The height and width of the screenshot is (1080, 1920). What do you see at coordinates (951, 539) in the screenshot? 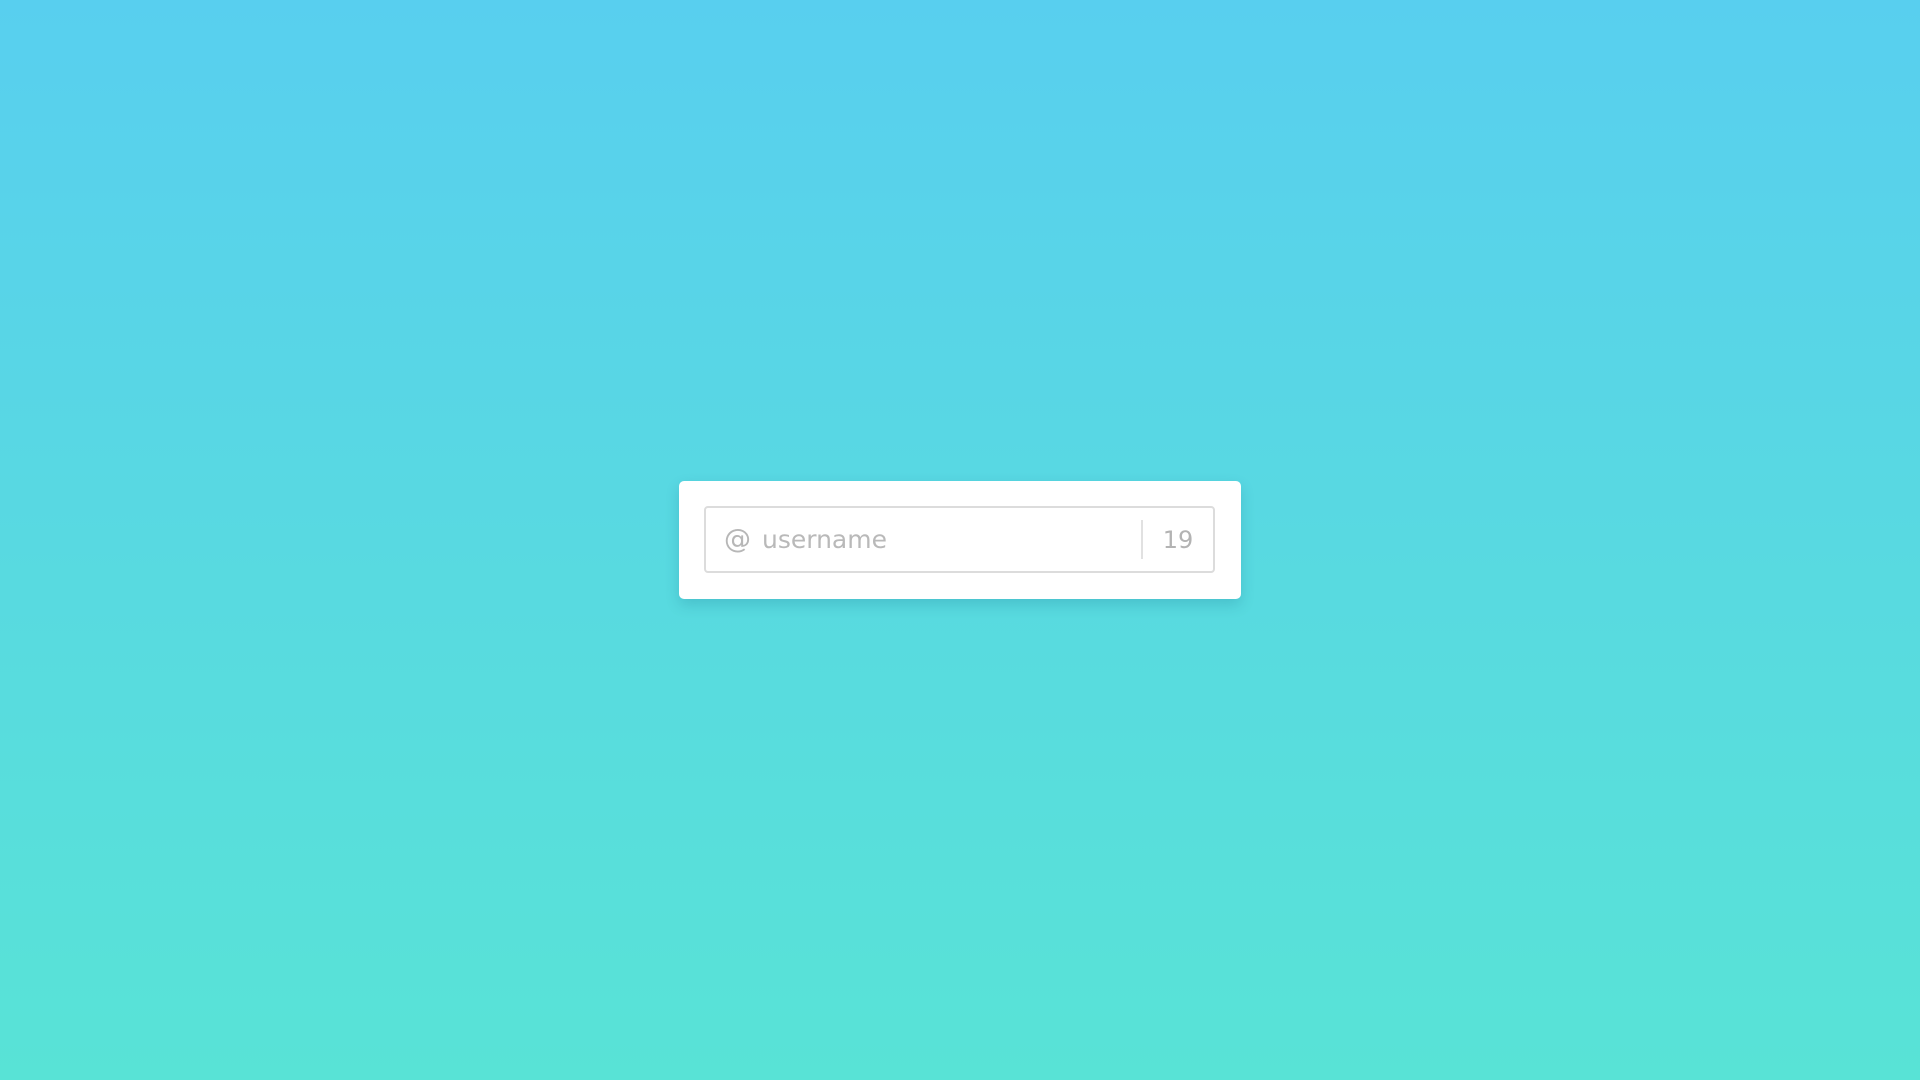
I see `username-input` at bounding box center [951, 539].